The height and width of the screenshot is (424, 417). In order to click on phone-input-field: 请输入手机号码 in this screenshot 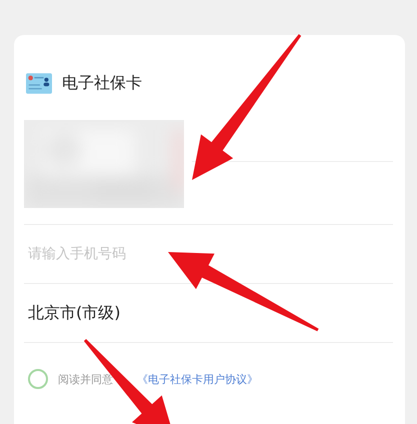, I will do `click(210, 254)`.